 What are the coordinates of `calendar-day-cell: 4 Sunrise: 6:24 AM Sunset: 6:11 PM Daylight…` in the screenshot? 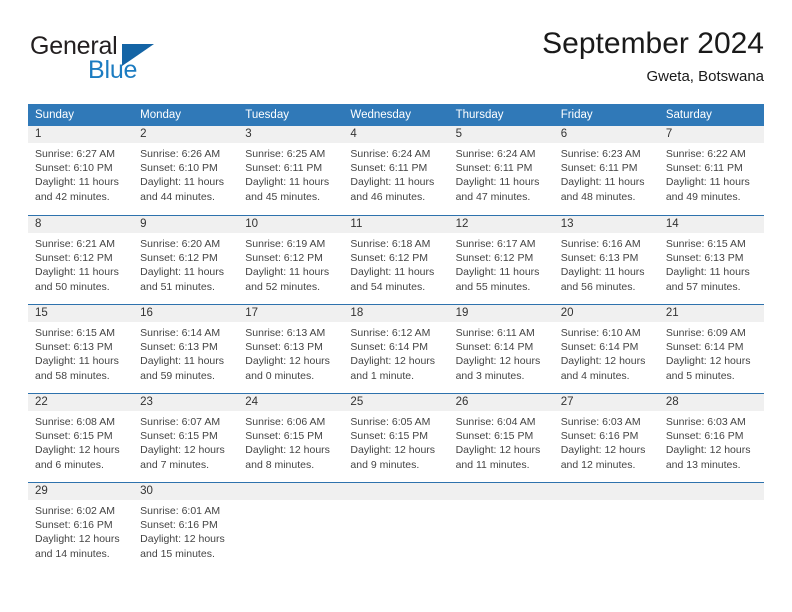 It's located at (396, 170).